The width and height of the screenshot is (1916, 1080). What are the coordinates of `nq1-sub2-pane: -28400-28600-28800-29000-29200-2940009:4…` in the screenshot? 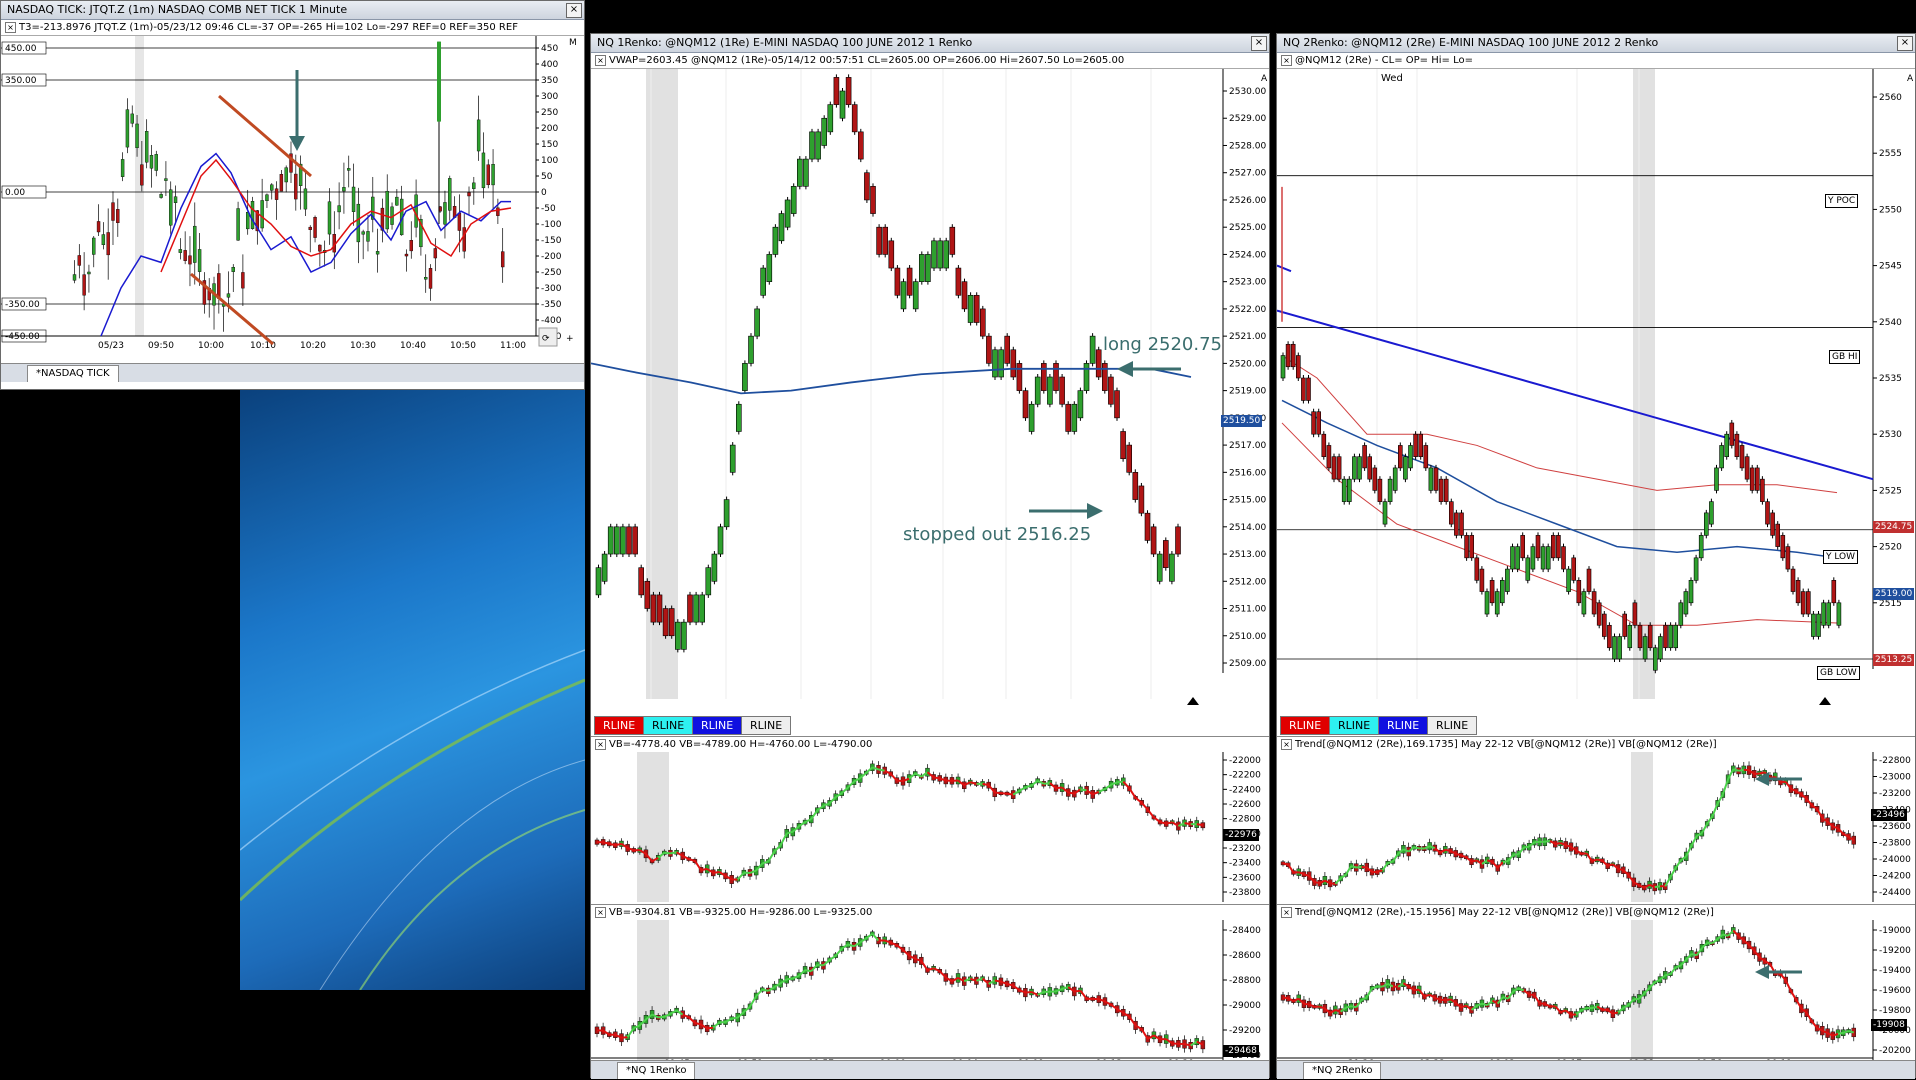 It's located at (930, 992).